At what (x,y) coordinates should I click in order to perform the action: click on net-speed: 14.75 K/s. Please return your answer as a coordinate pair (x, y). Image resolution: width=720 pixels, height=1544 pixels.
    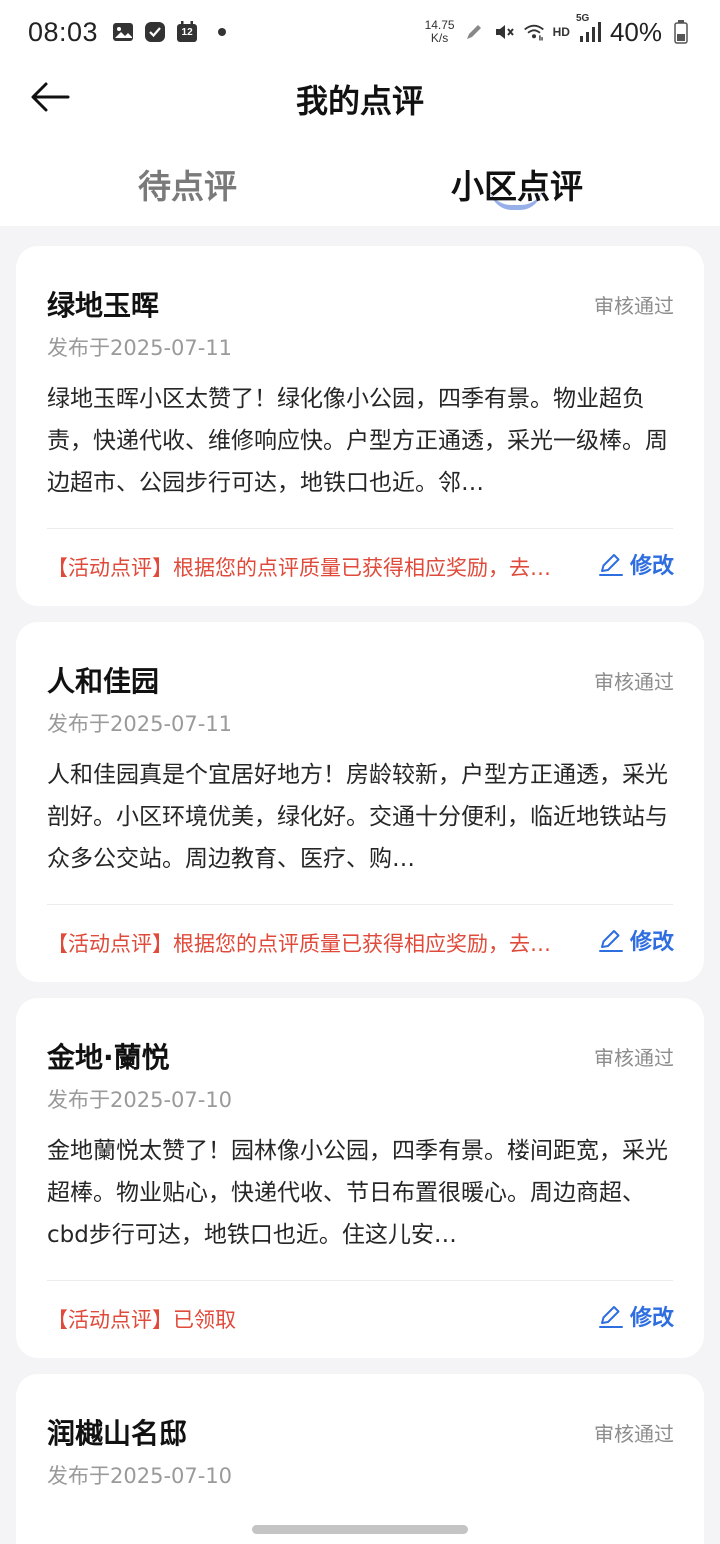
    Looking at the image, I should click on (440, 32).